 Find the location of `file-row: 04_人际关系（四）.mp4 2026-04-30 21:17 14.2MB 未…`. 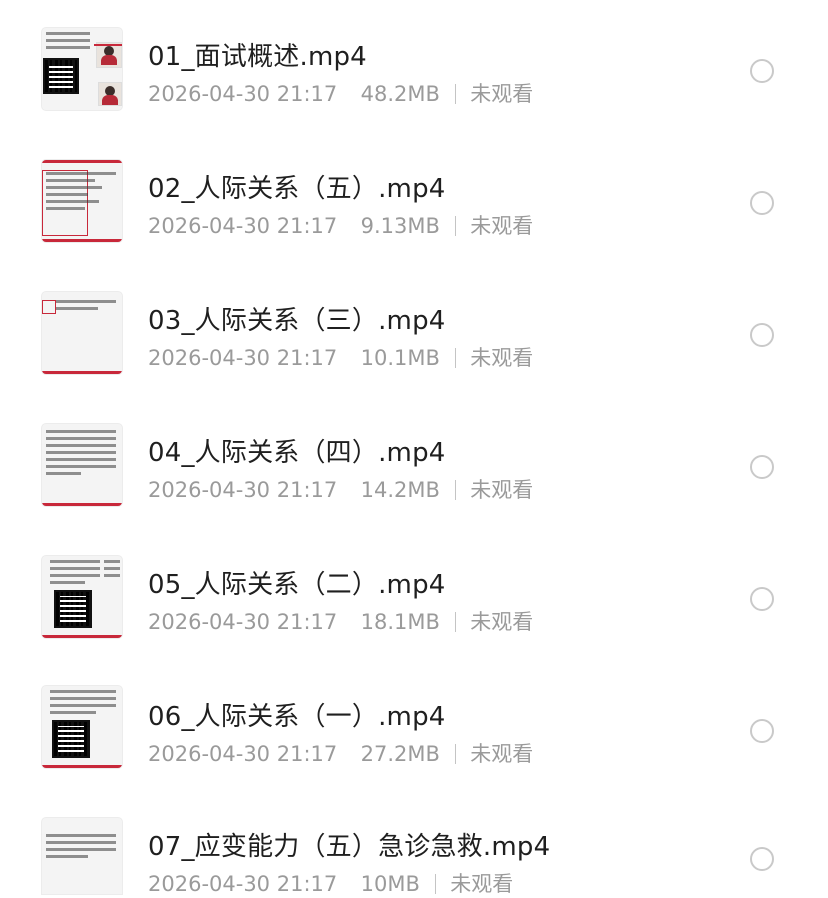

file-row: 04_人际关系（四）.mp4 2026-04-30 21:17 14.2MB 未… is located at coordinates (414, 466).